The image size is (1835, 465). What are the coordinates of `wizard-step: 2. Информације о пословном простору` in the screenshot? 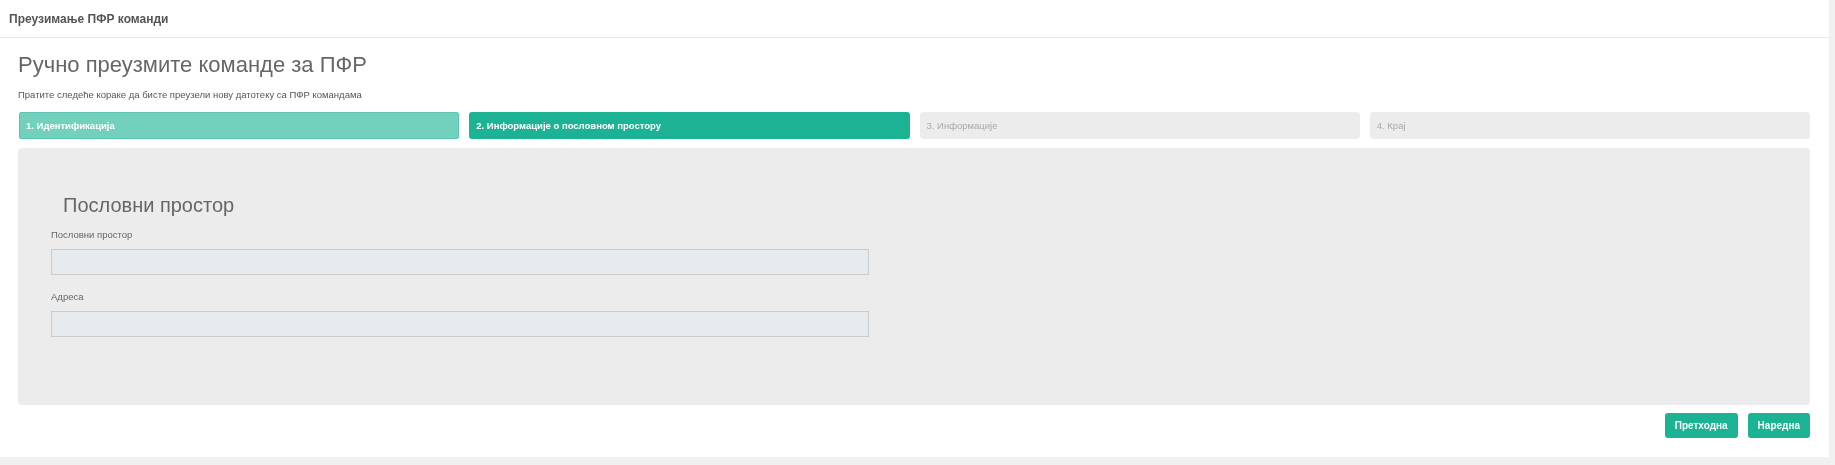 It's located at (689, 125).